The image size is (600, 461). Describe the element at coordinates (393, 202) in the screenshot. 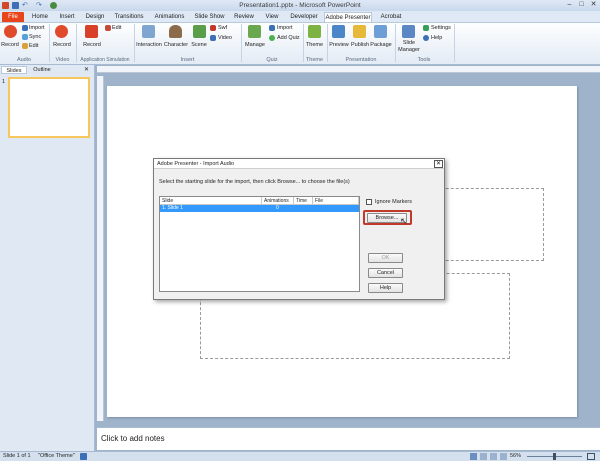

I see `ignore-markers-label: Ignore Markers` at that location.